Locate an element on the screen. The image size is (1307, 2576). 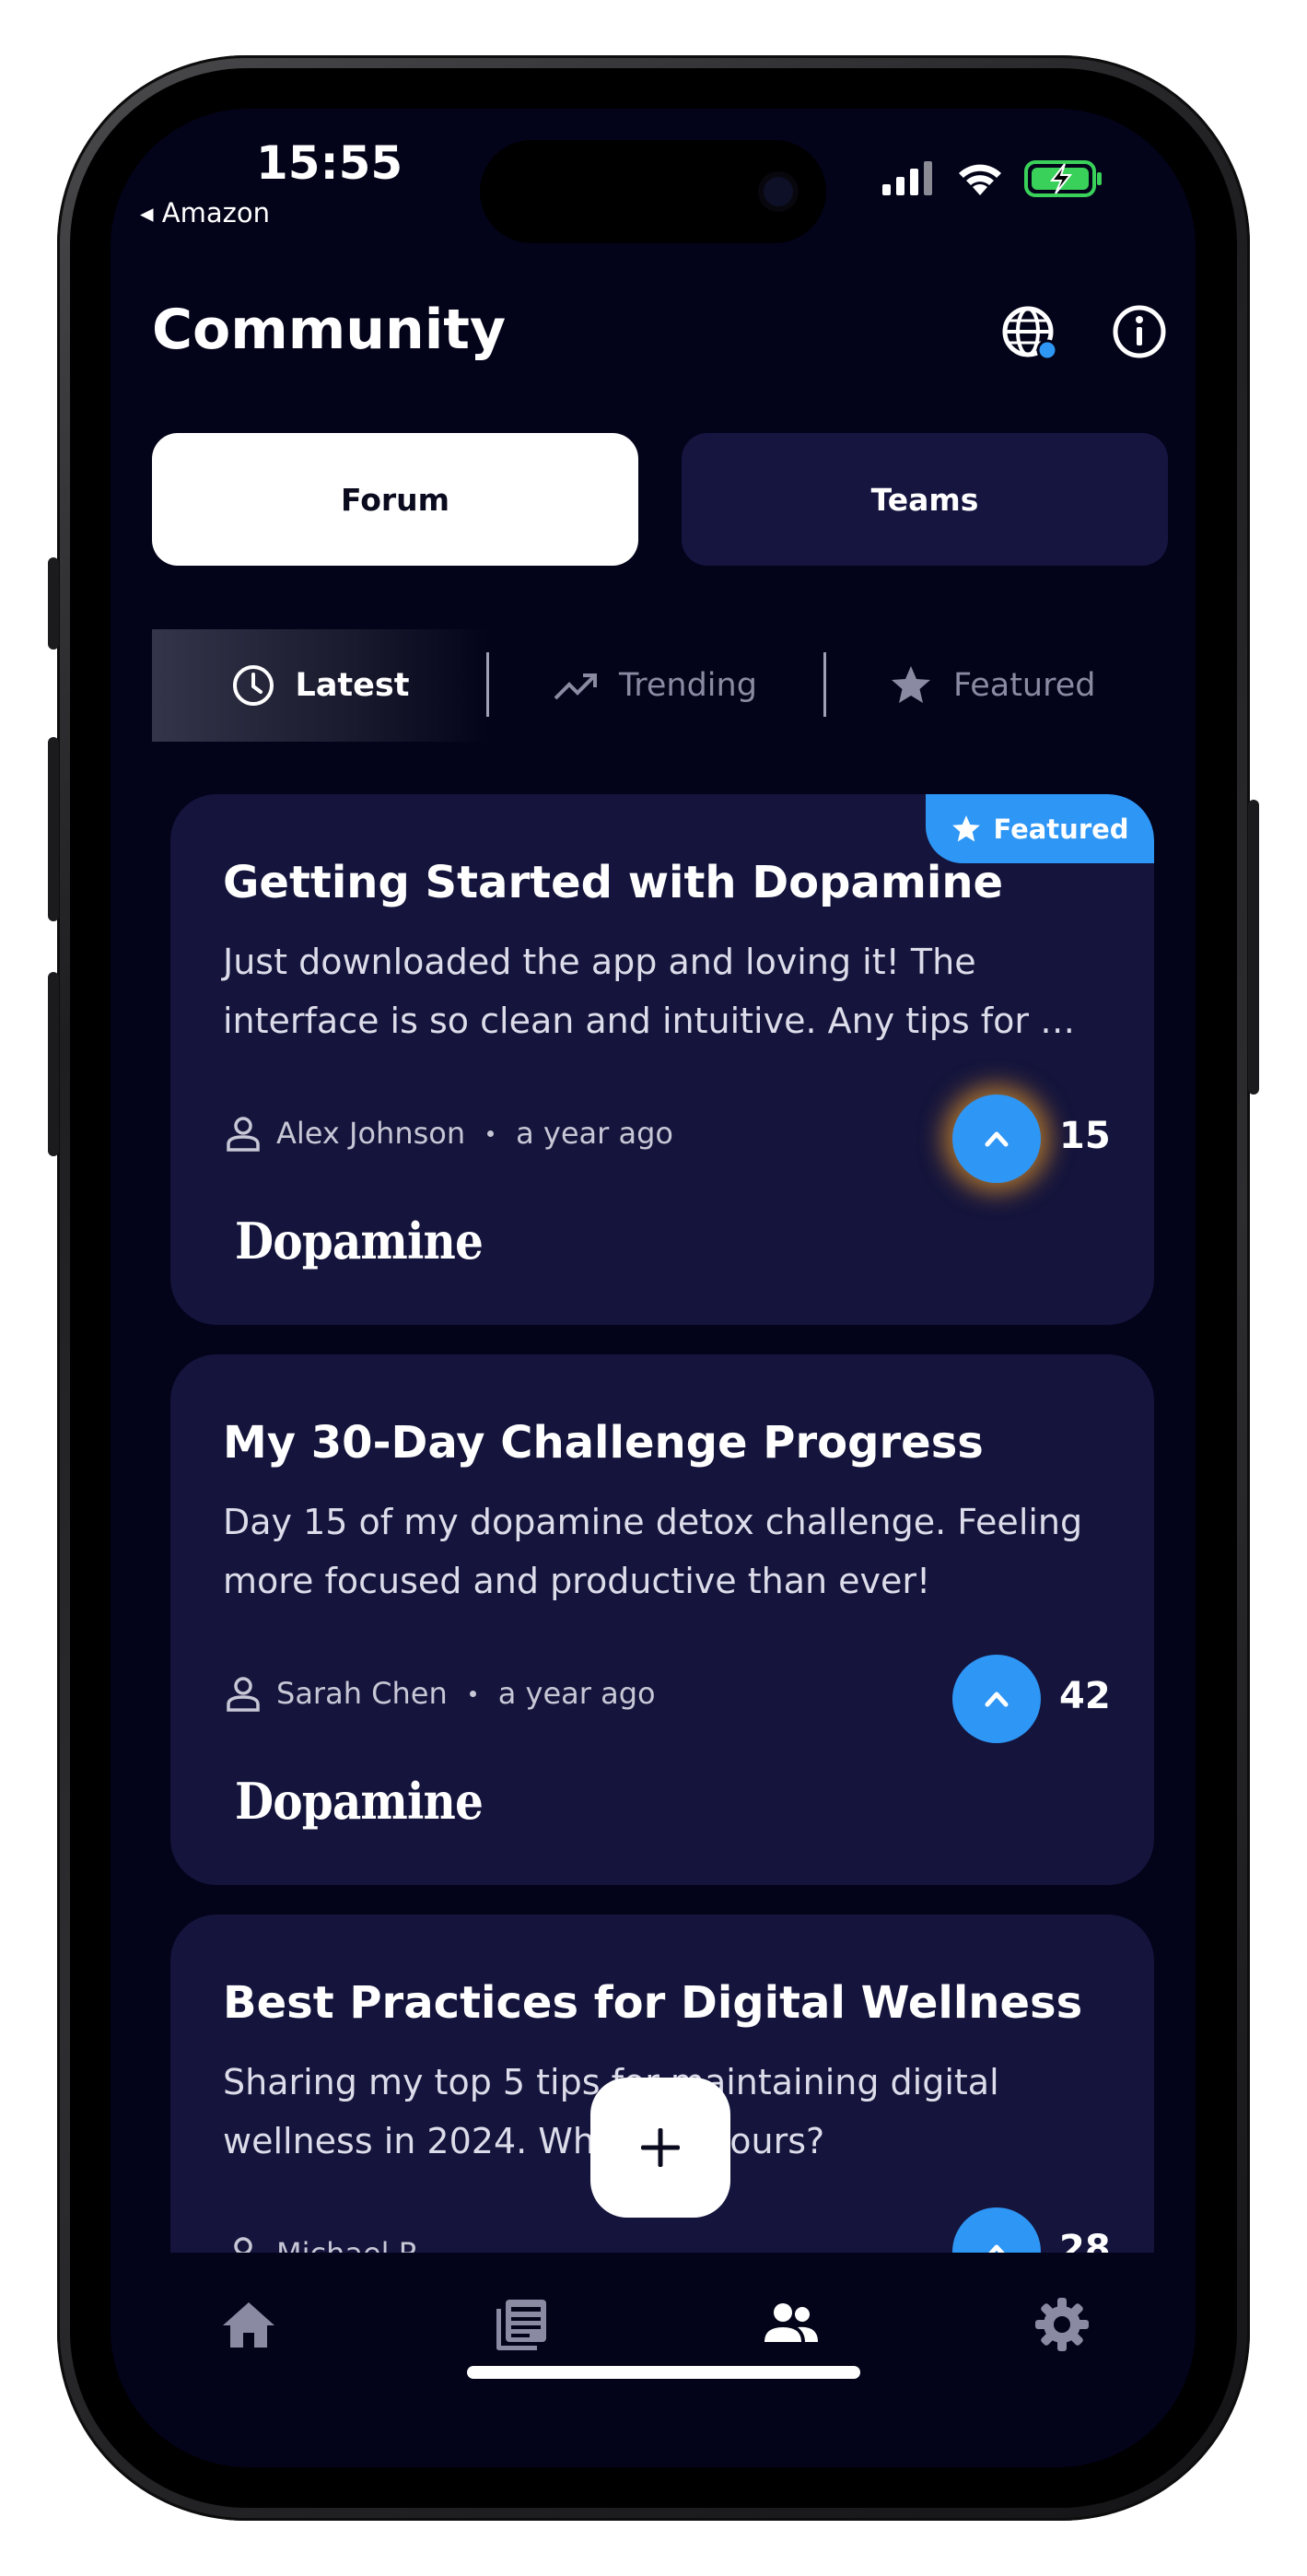
post-meta: Sarah Chen a year ago is located at coordinates (440, 1693).